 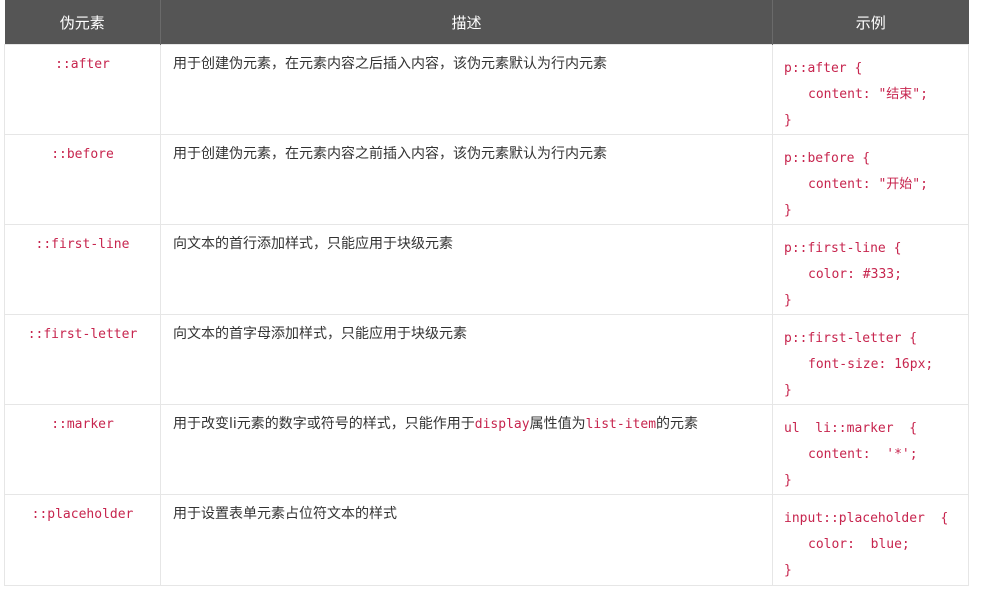 I want to click on code-line: p::first-letter {, so click(x=851, y=338).